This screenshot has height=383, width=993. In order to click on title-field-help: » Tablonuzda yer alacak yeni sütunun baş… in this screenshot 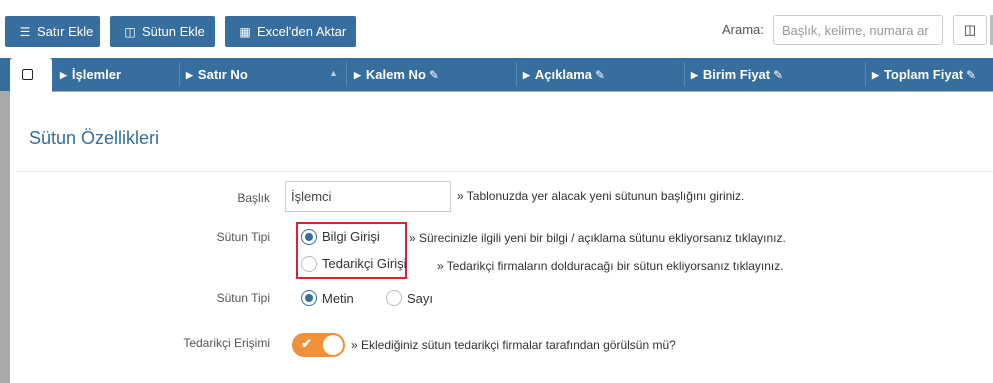, I will do `click(601, 196)`.